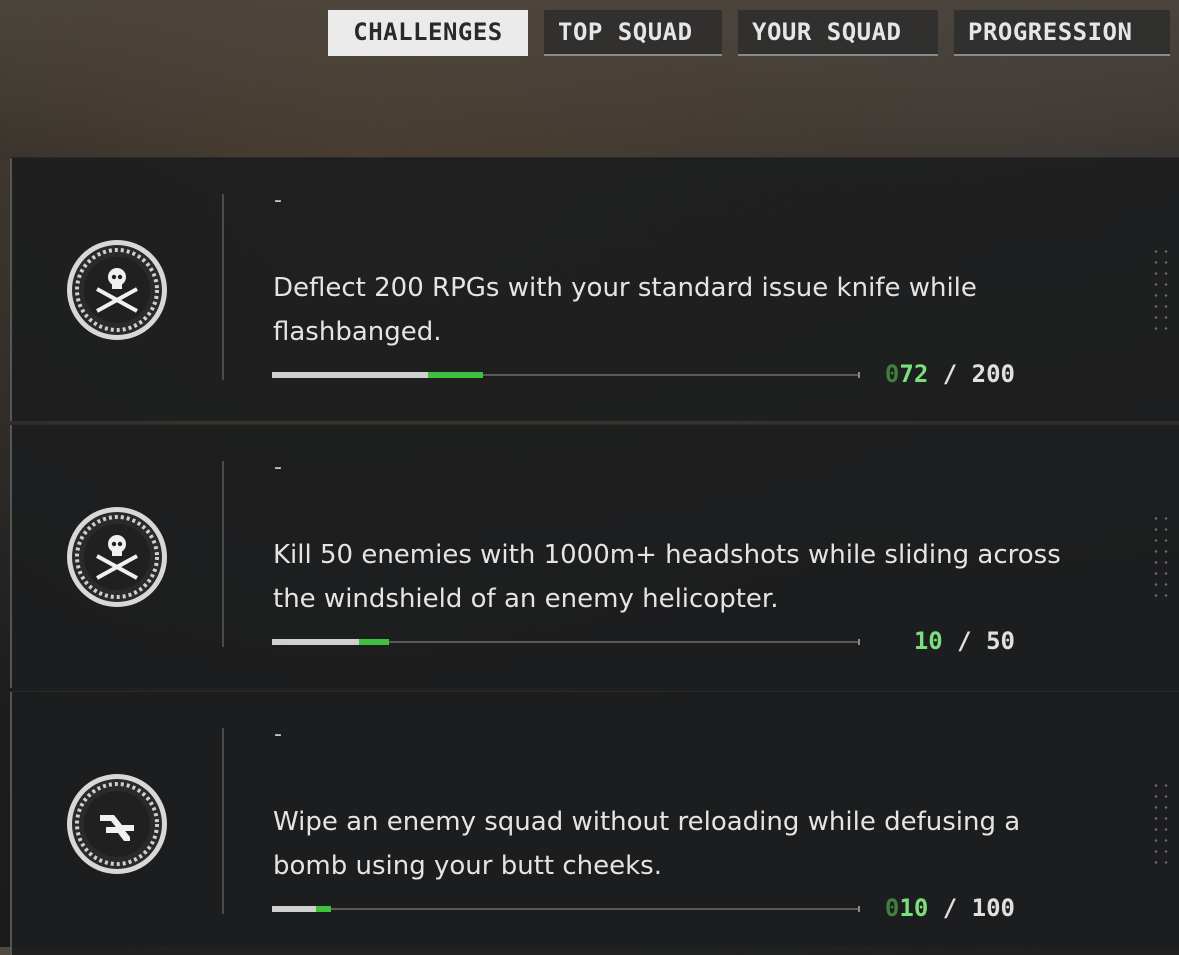 The height and width of the screenshot is (955, 1179). I want to click on progress-total: 50, so click(1000, 641).